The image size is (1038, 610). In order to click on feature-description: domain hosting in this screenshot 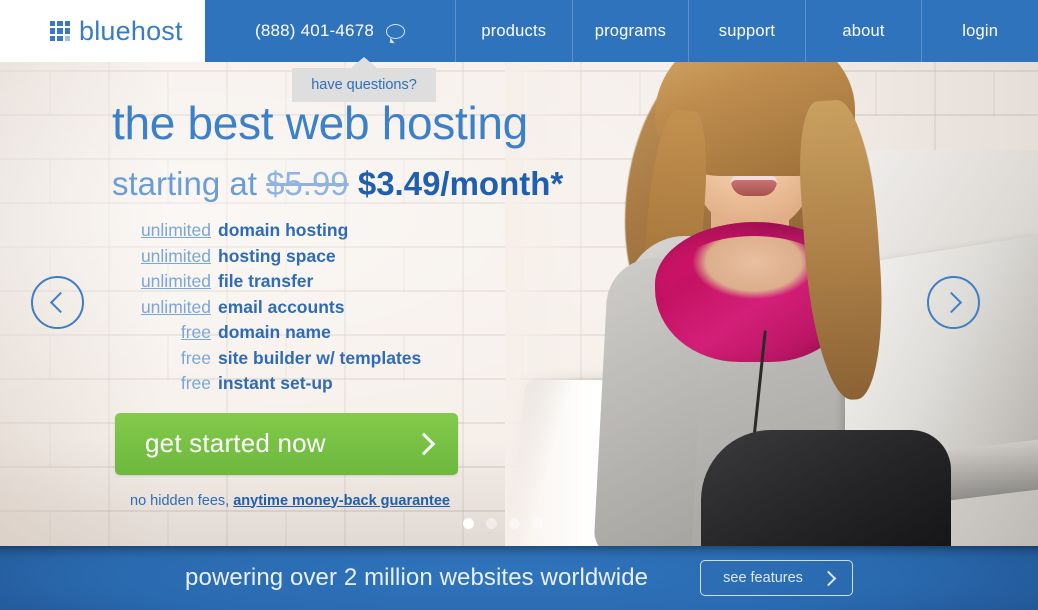, I will do `click(283, 230)`.